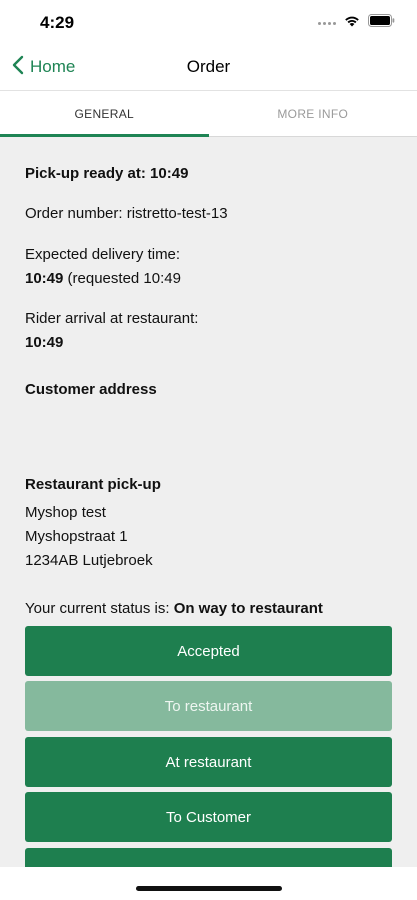 This screenshot has height=900, width=417. I want to click on status-value: On way to restaurant, so click(248, 608).